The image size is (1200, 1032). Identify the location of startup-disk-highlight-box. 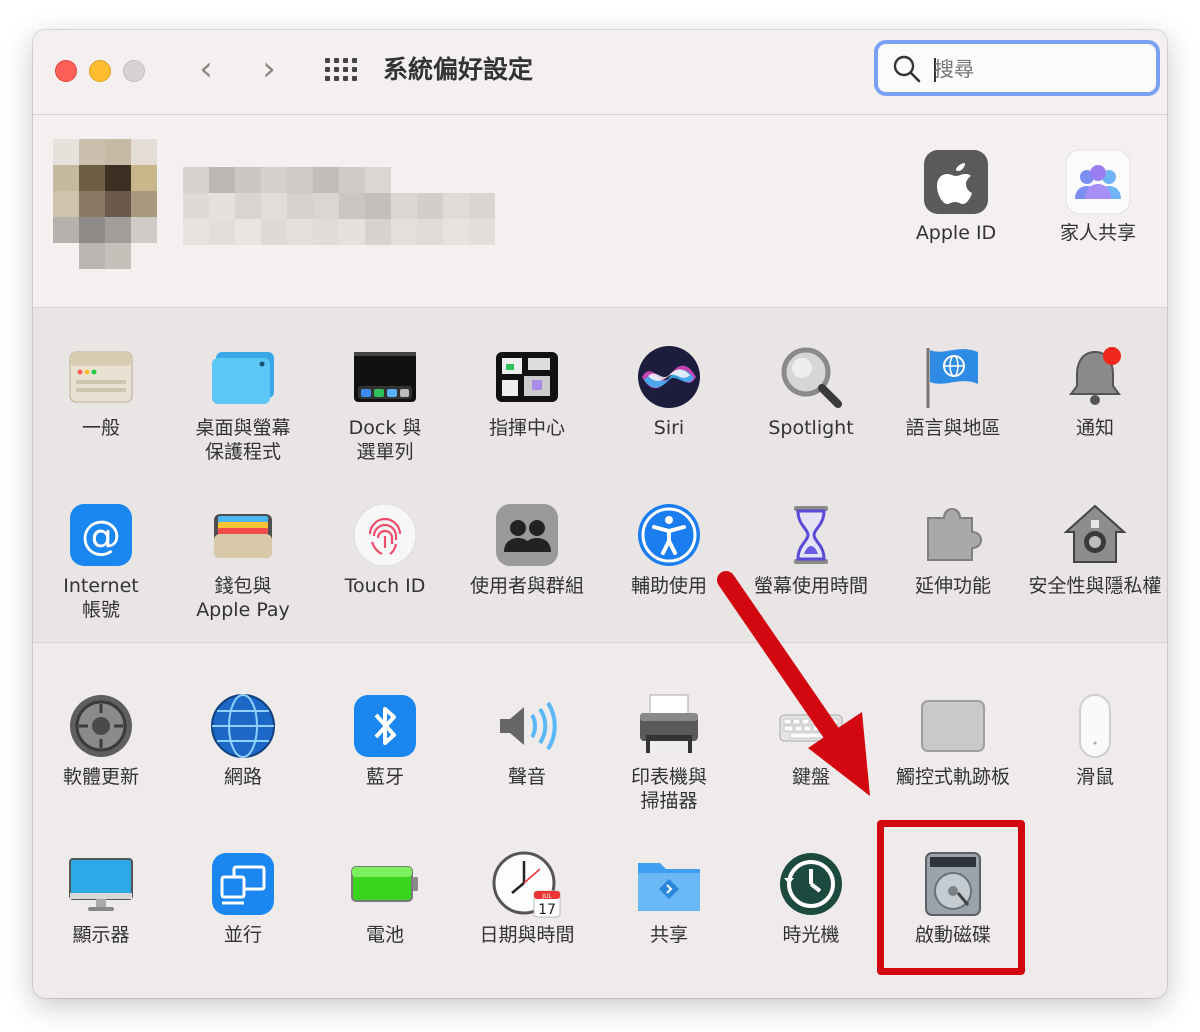
(951, 897).